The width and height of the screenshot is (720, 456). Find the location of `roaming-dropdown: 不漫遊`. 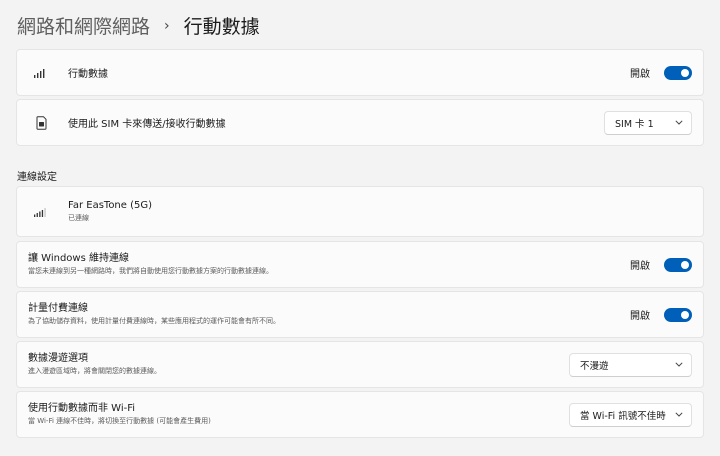

roaming-dropdown: 不漫遊 is located at coordinates (630, 364).